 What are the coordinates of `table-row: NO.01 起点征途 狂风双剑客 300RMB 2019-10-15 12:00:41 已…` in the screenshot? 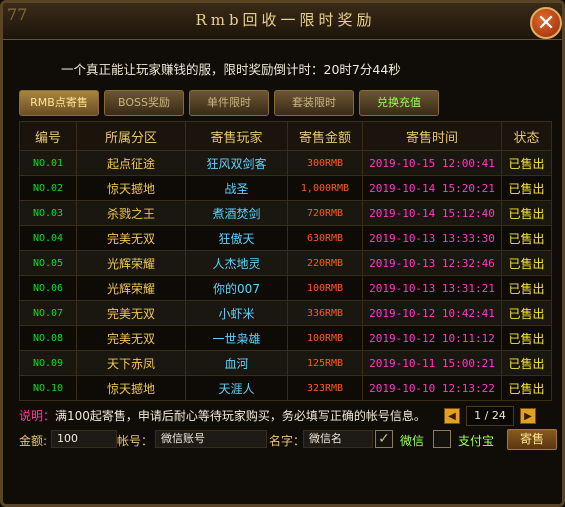 It's located at (285, 163).